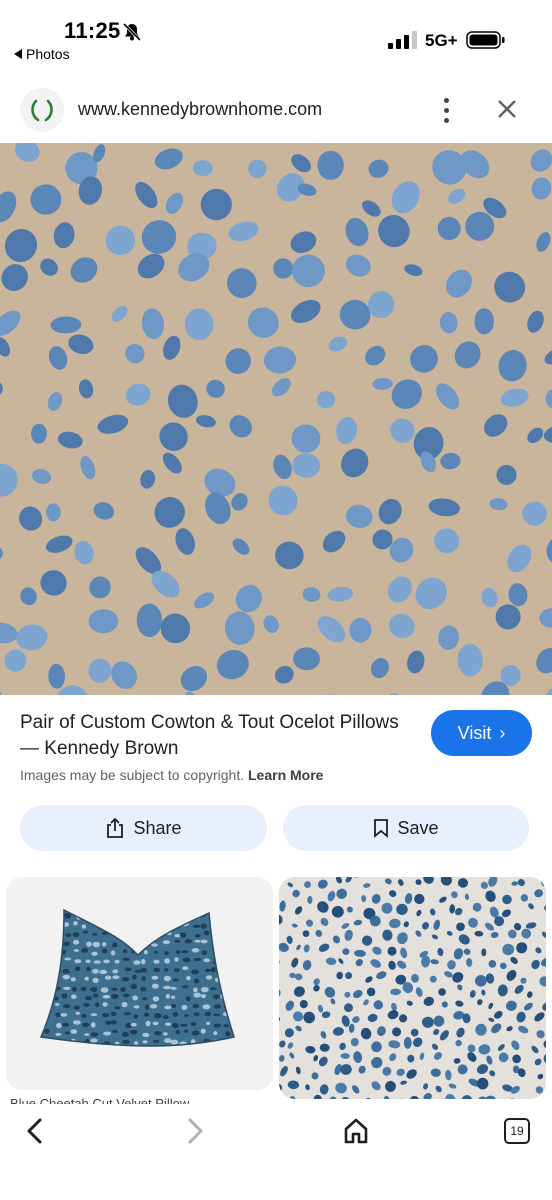 This screenshot has height=1200, width=552. Describe the element at coordinates (474, 732) in the screenshot. I see `visit-label: Visit` at that location.